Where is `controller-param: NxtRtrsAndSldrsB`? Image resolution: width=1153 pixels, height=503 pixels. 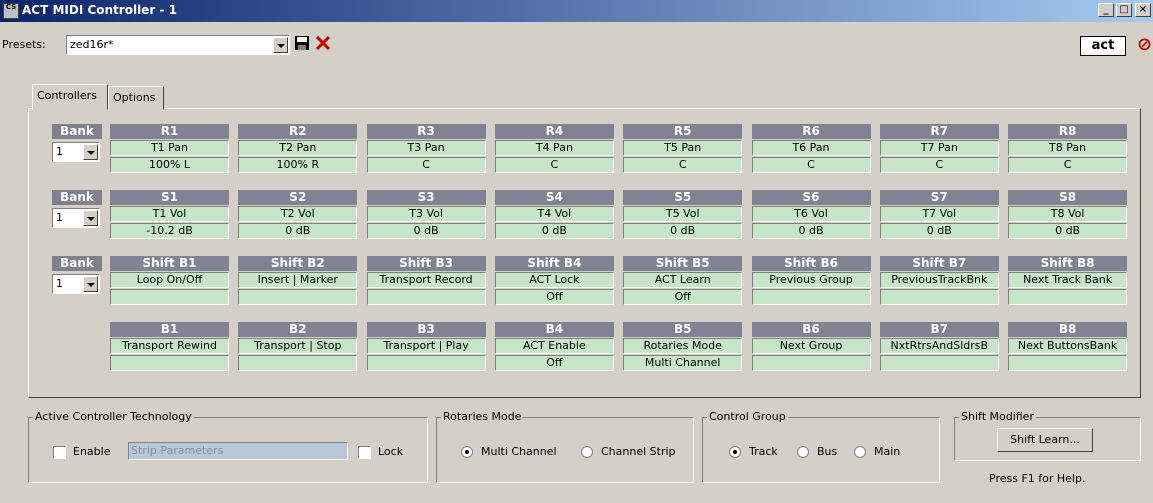 controller-param: NxtRtrsAndSldrsB is located at coordinates (939, 346).